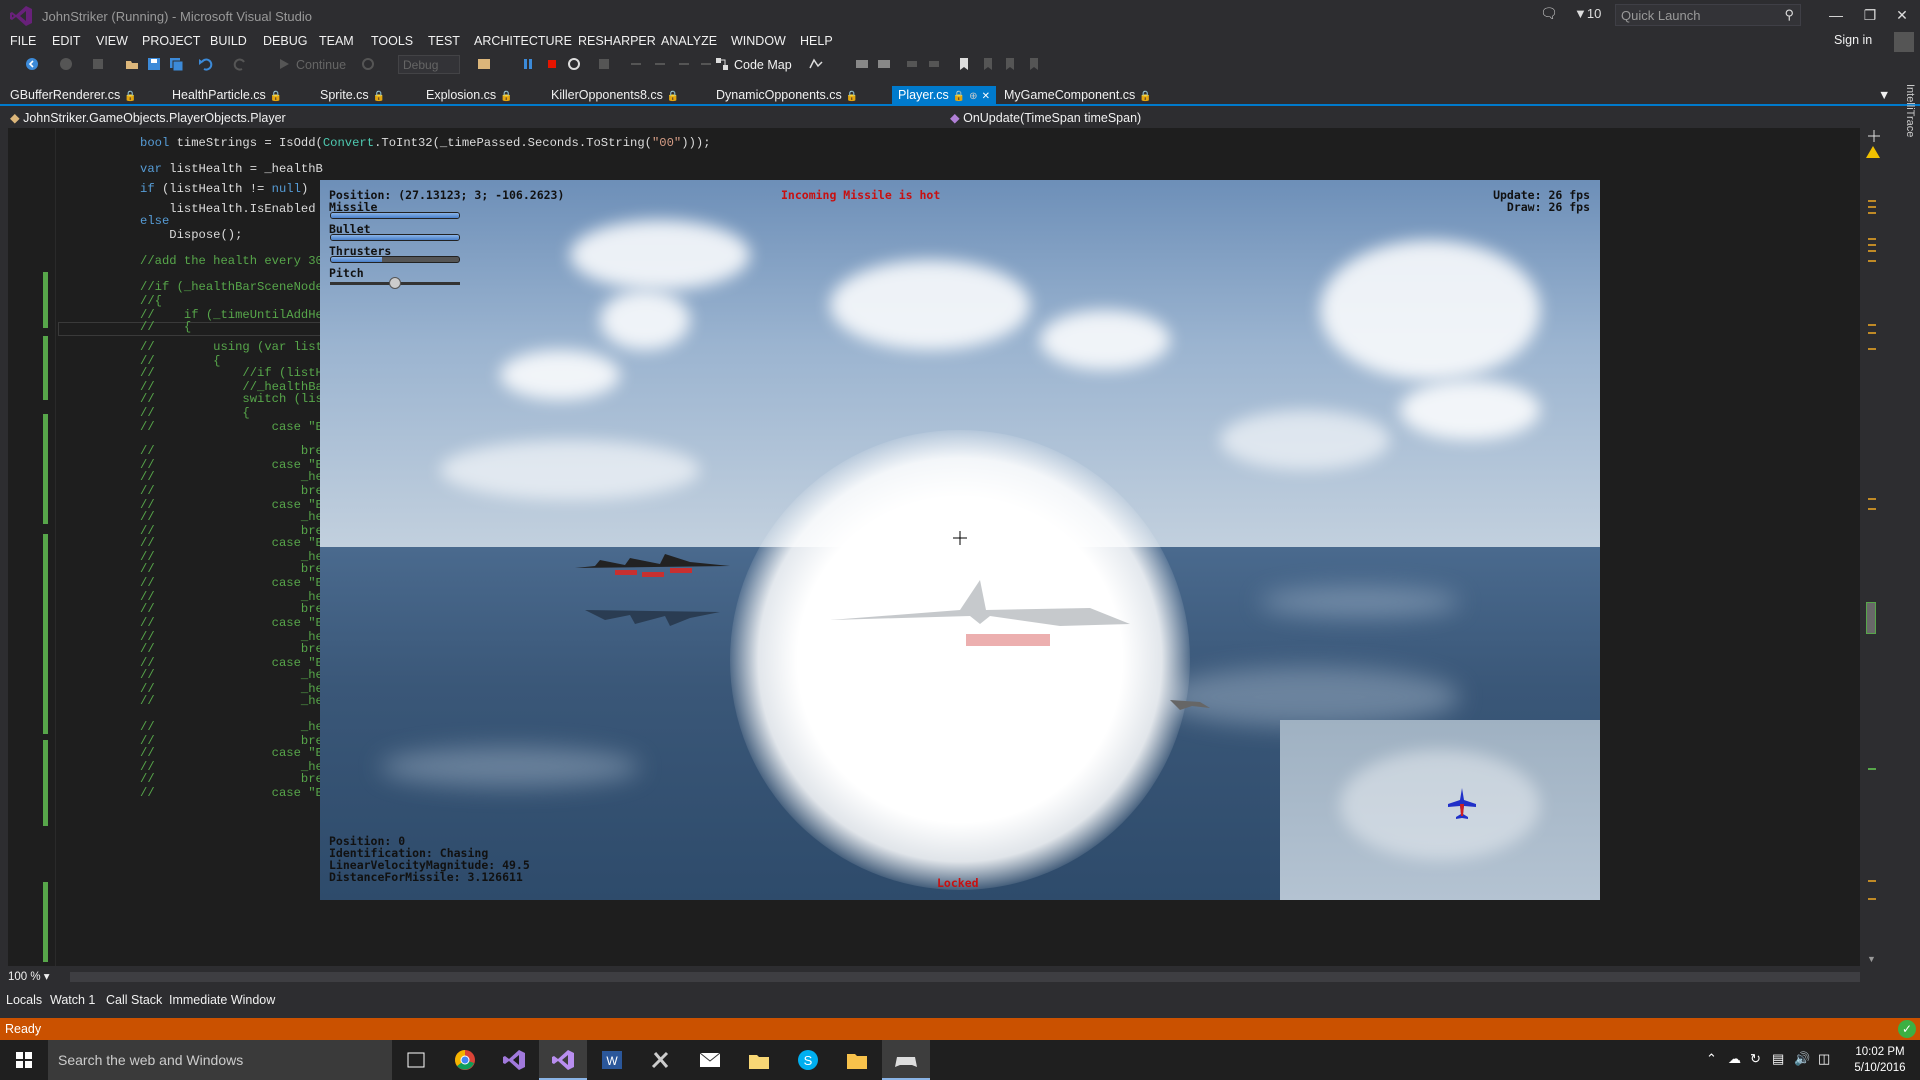  Describe the element at coordinates (171, 41) in the screenshot. I see `menu-project: PROJECT` at that location.